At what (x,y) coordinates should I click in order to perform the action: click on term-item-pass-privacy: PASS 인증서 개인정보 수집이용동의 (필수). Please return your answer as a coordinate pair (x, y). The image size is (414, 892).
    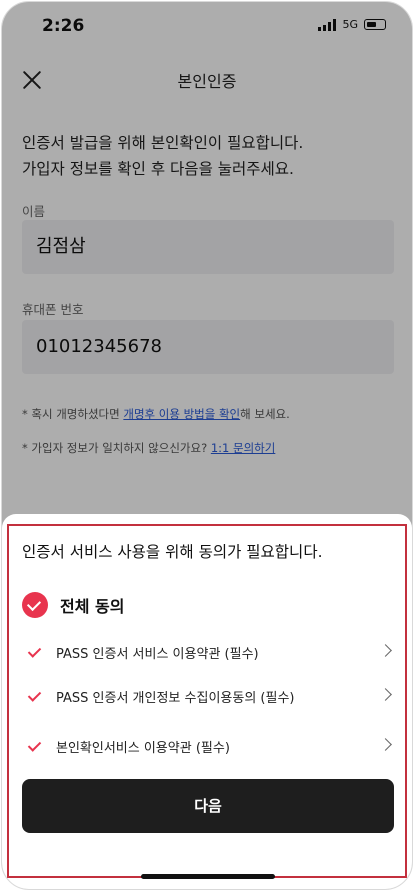
    Looking at the image, I should click on (208, 696).